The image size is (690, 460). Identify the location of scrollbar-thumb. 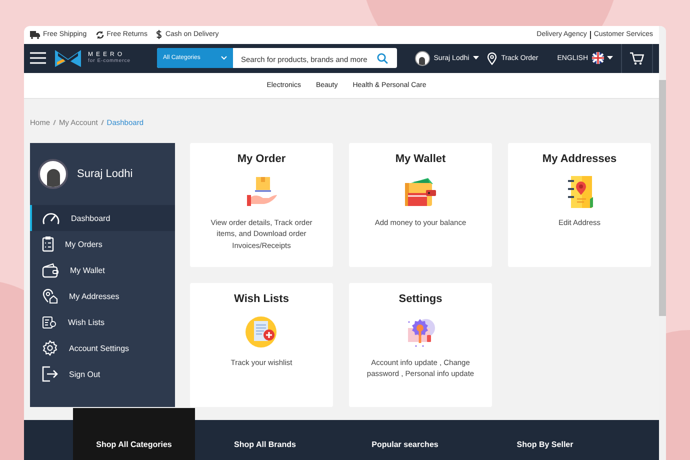
(662, 198).